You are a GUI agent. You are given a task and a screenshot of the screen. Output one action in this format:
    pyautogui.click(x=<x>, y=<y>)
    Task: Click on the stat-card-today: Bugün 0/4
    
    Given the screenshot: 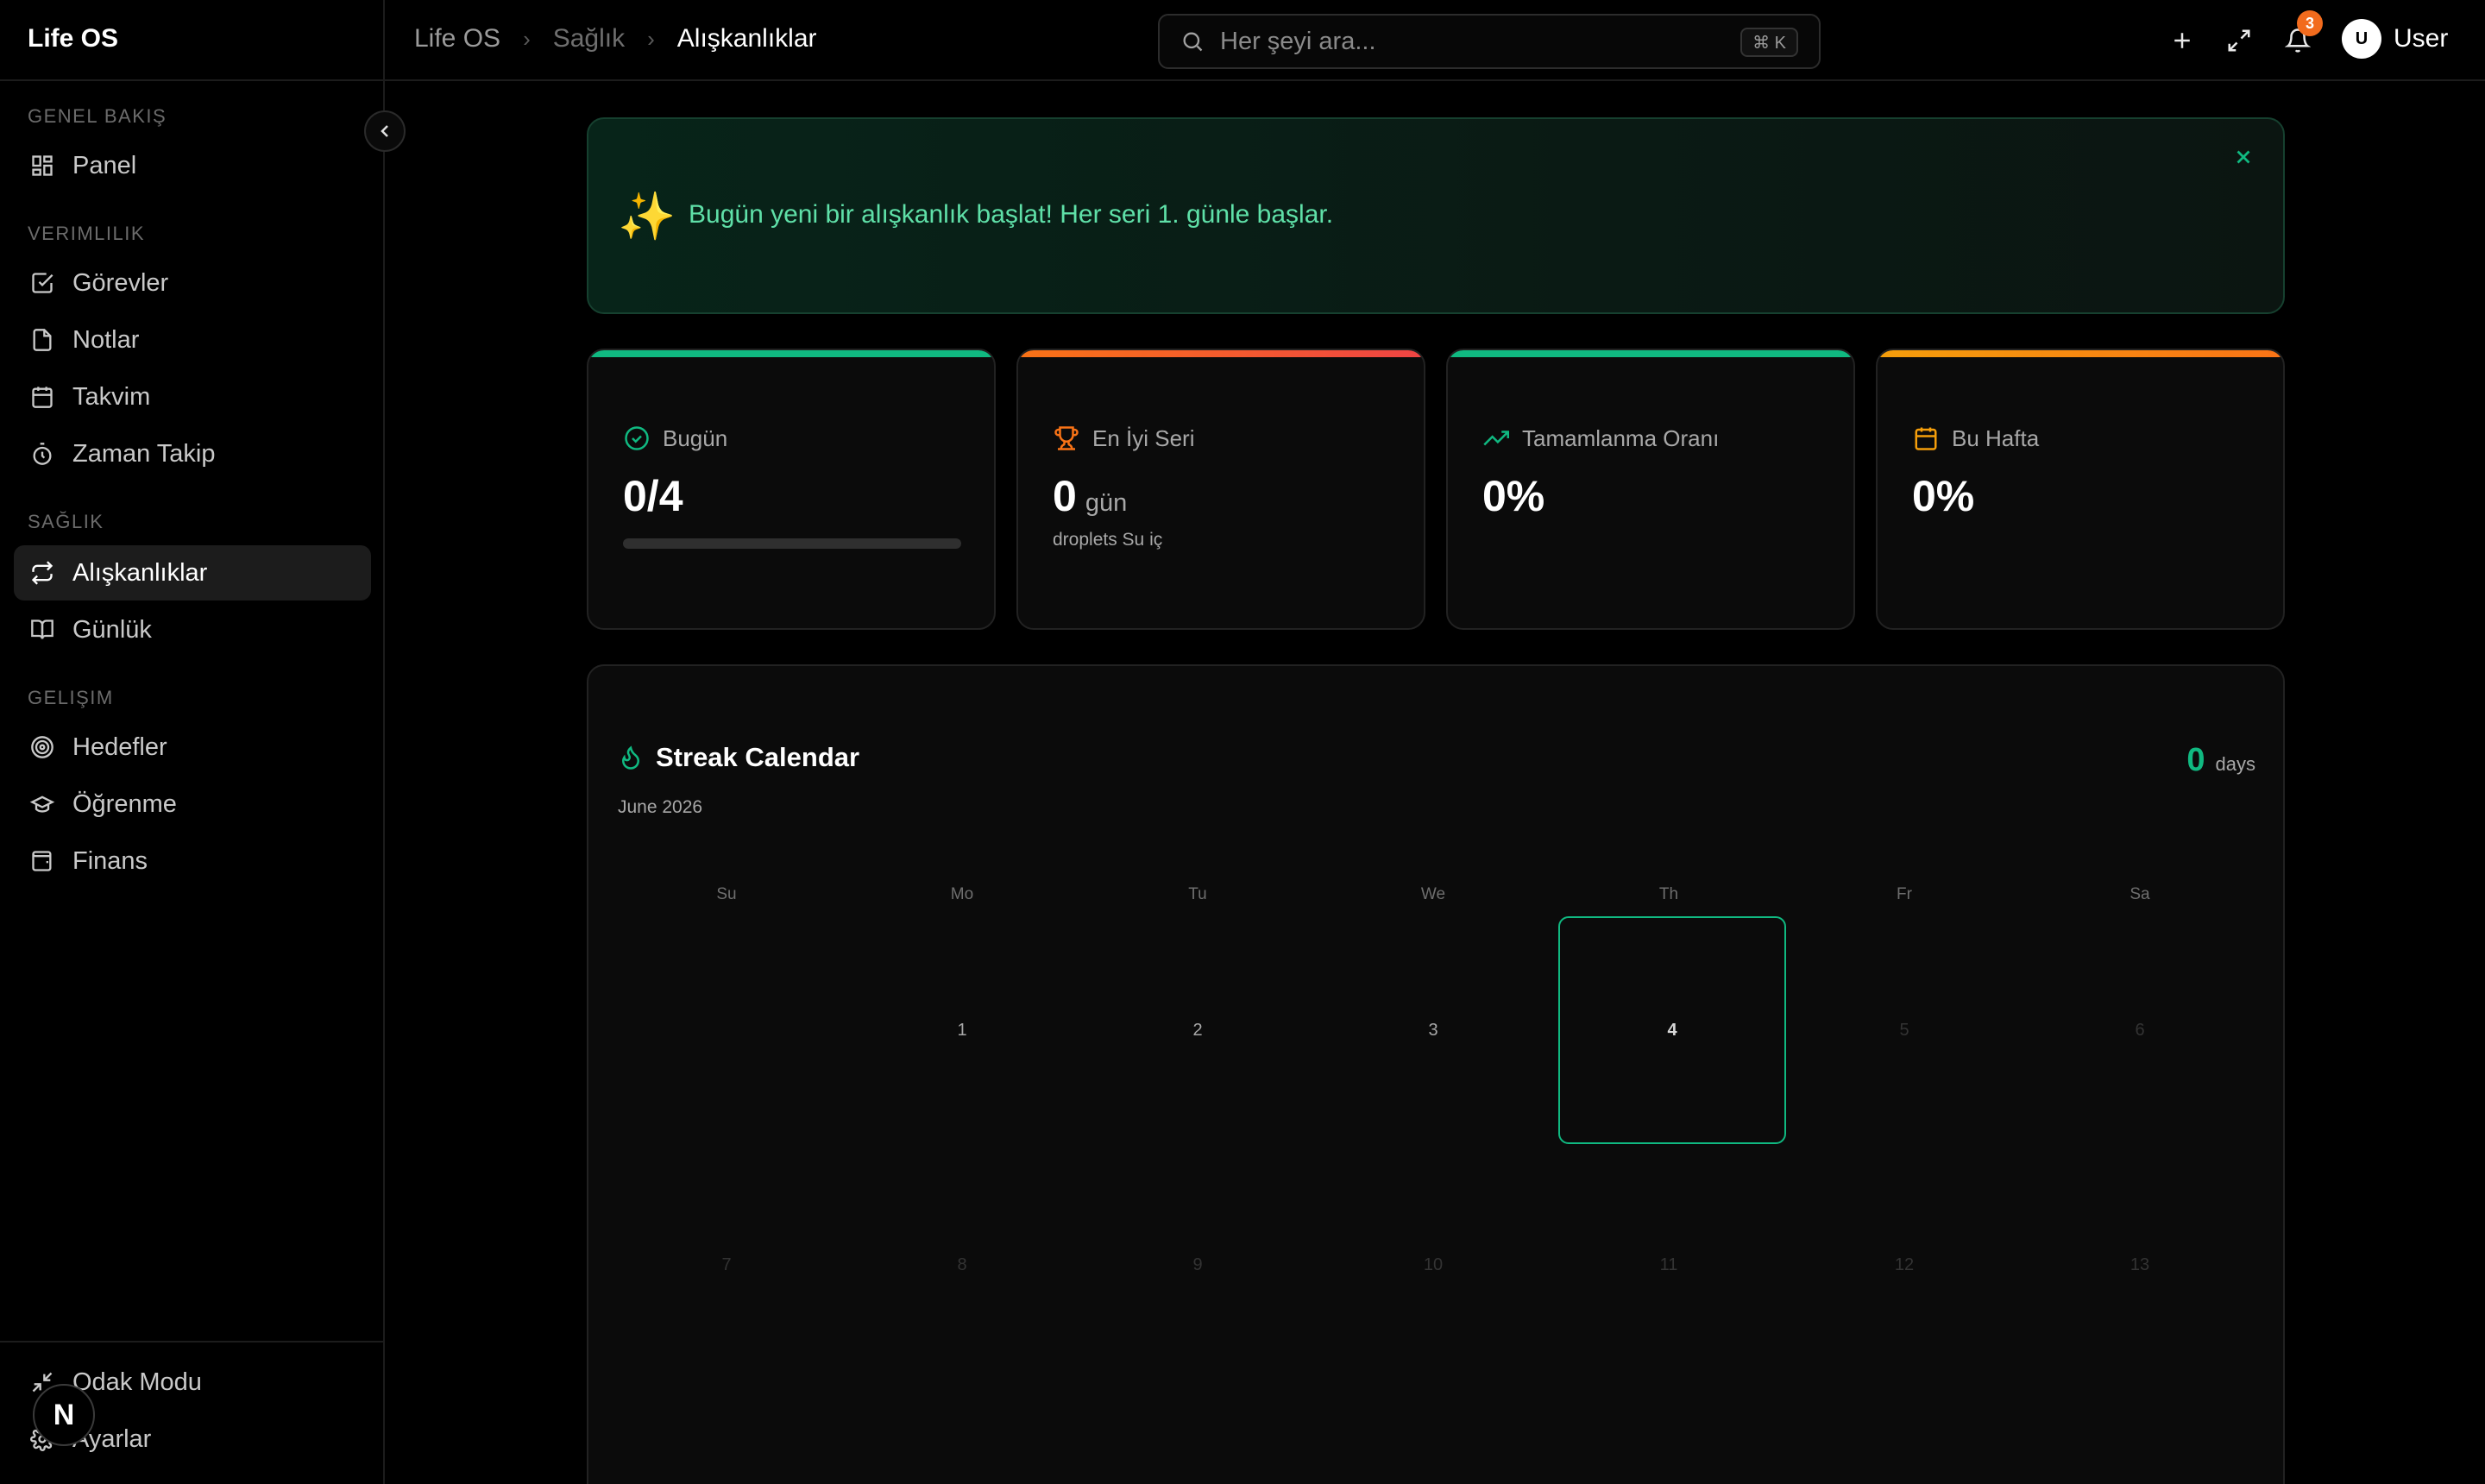 What is the action you would take?
    pyautogui.click(x=791, y=490)
    